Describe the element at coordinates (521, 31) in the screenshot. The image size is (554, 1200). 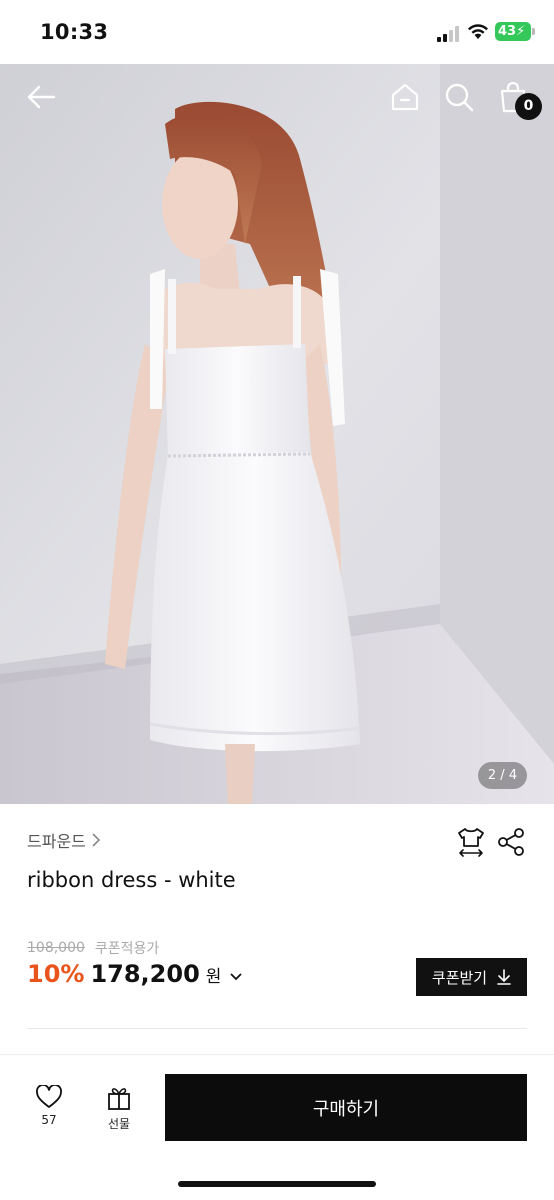
I see `charging-icon: ⚡` at that location.